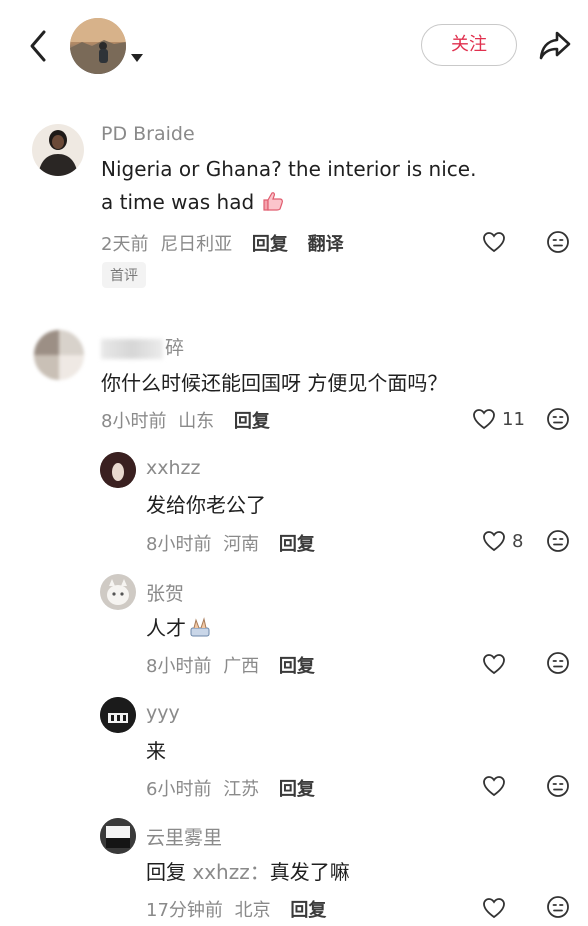  I want to click on reply-text-line: 人才, so click(179, 627).